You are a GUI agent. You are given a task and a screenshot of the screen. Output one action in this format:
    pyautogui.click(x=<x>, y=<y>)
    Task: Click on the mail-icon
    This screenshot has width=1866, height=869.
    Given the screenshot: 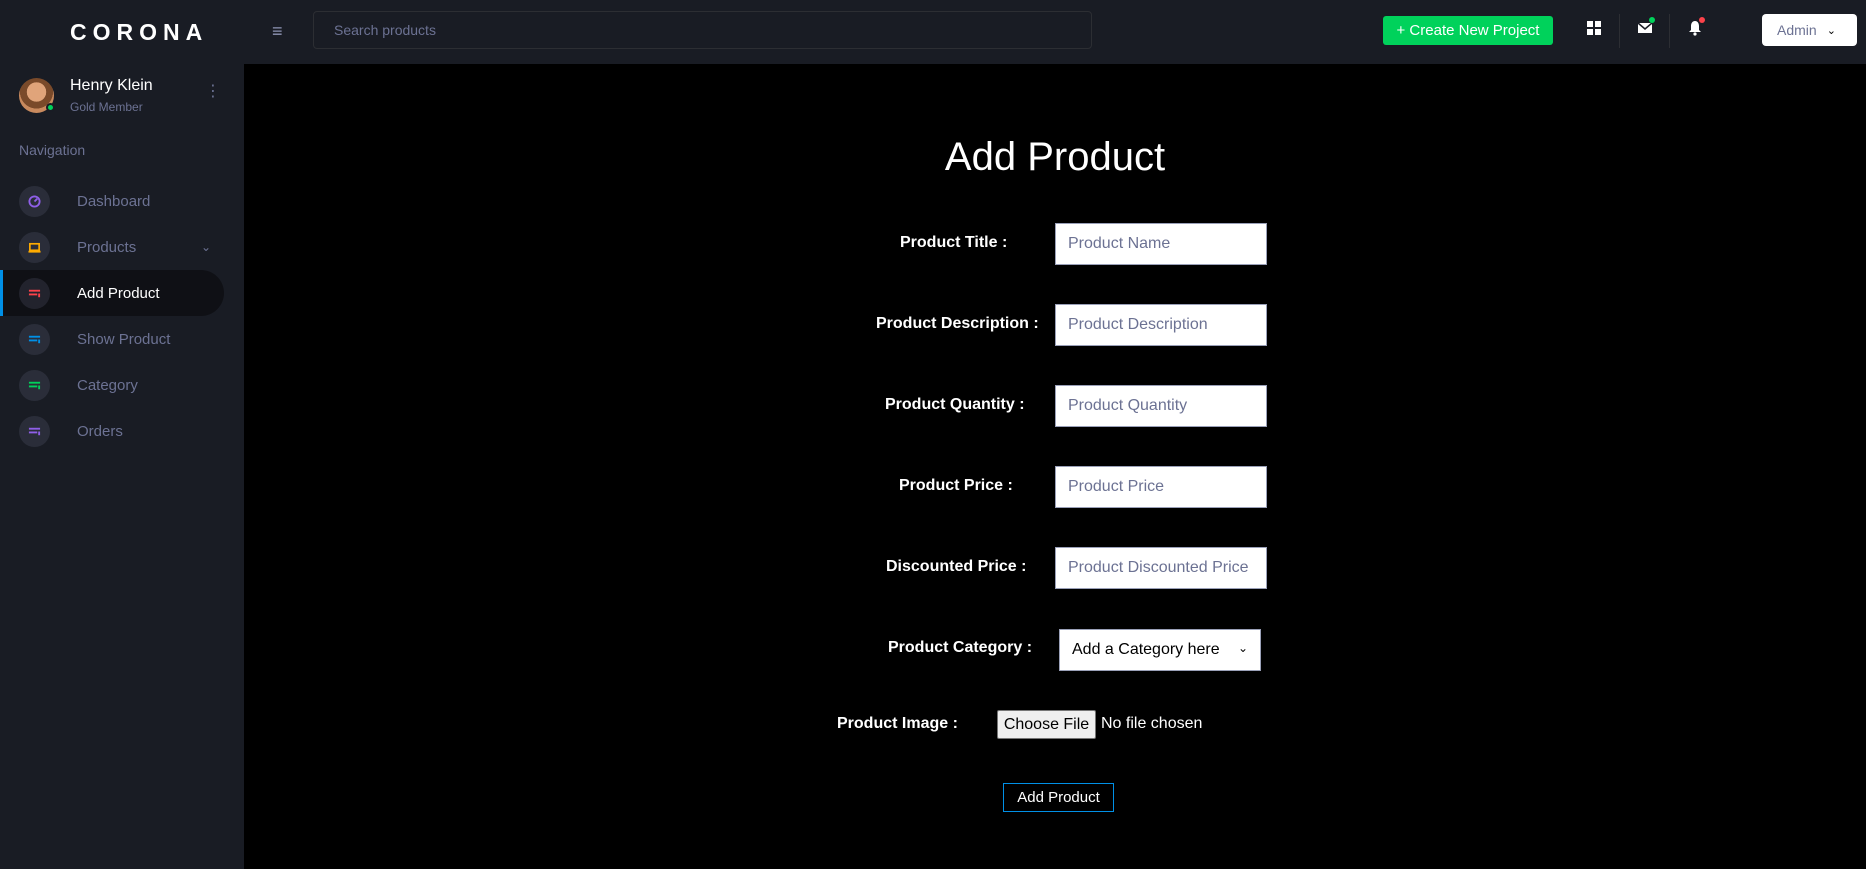 What is the action you would take?
    pyautogui.click(x=1645, y=27)
    